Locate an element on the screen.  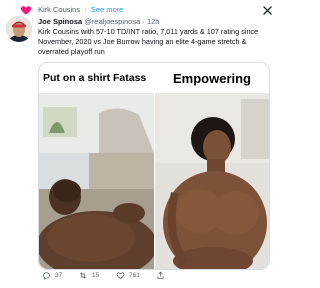
meme-right-caption: Empowering is located at coordinates (212, 78).